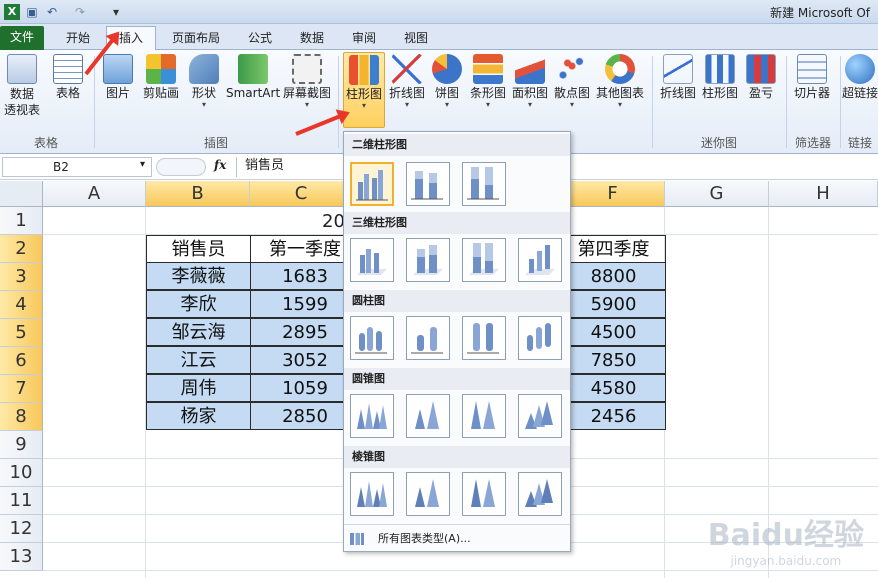  Describe the element at coordinates (198, 304) in the screenshot. I see `table-cell-name: 李欣` at that location.